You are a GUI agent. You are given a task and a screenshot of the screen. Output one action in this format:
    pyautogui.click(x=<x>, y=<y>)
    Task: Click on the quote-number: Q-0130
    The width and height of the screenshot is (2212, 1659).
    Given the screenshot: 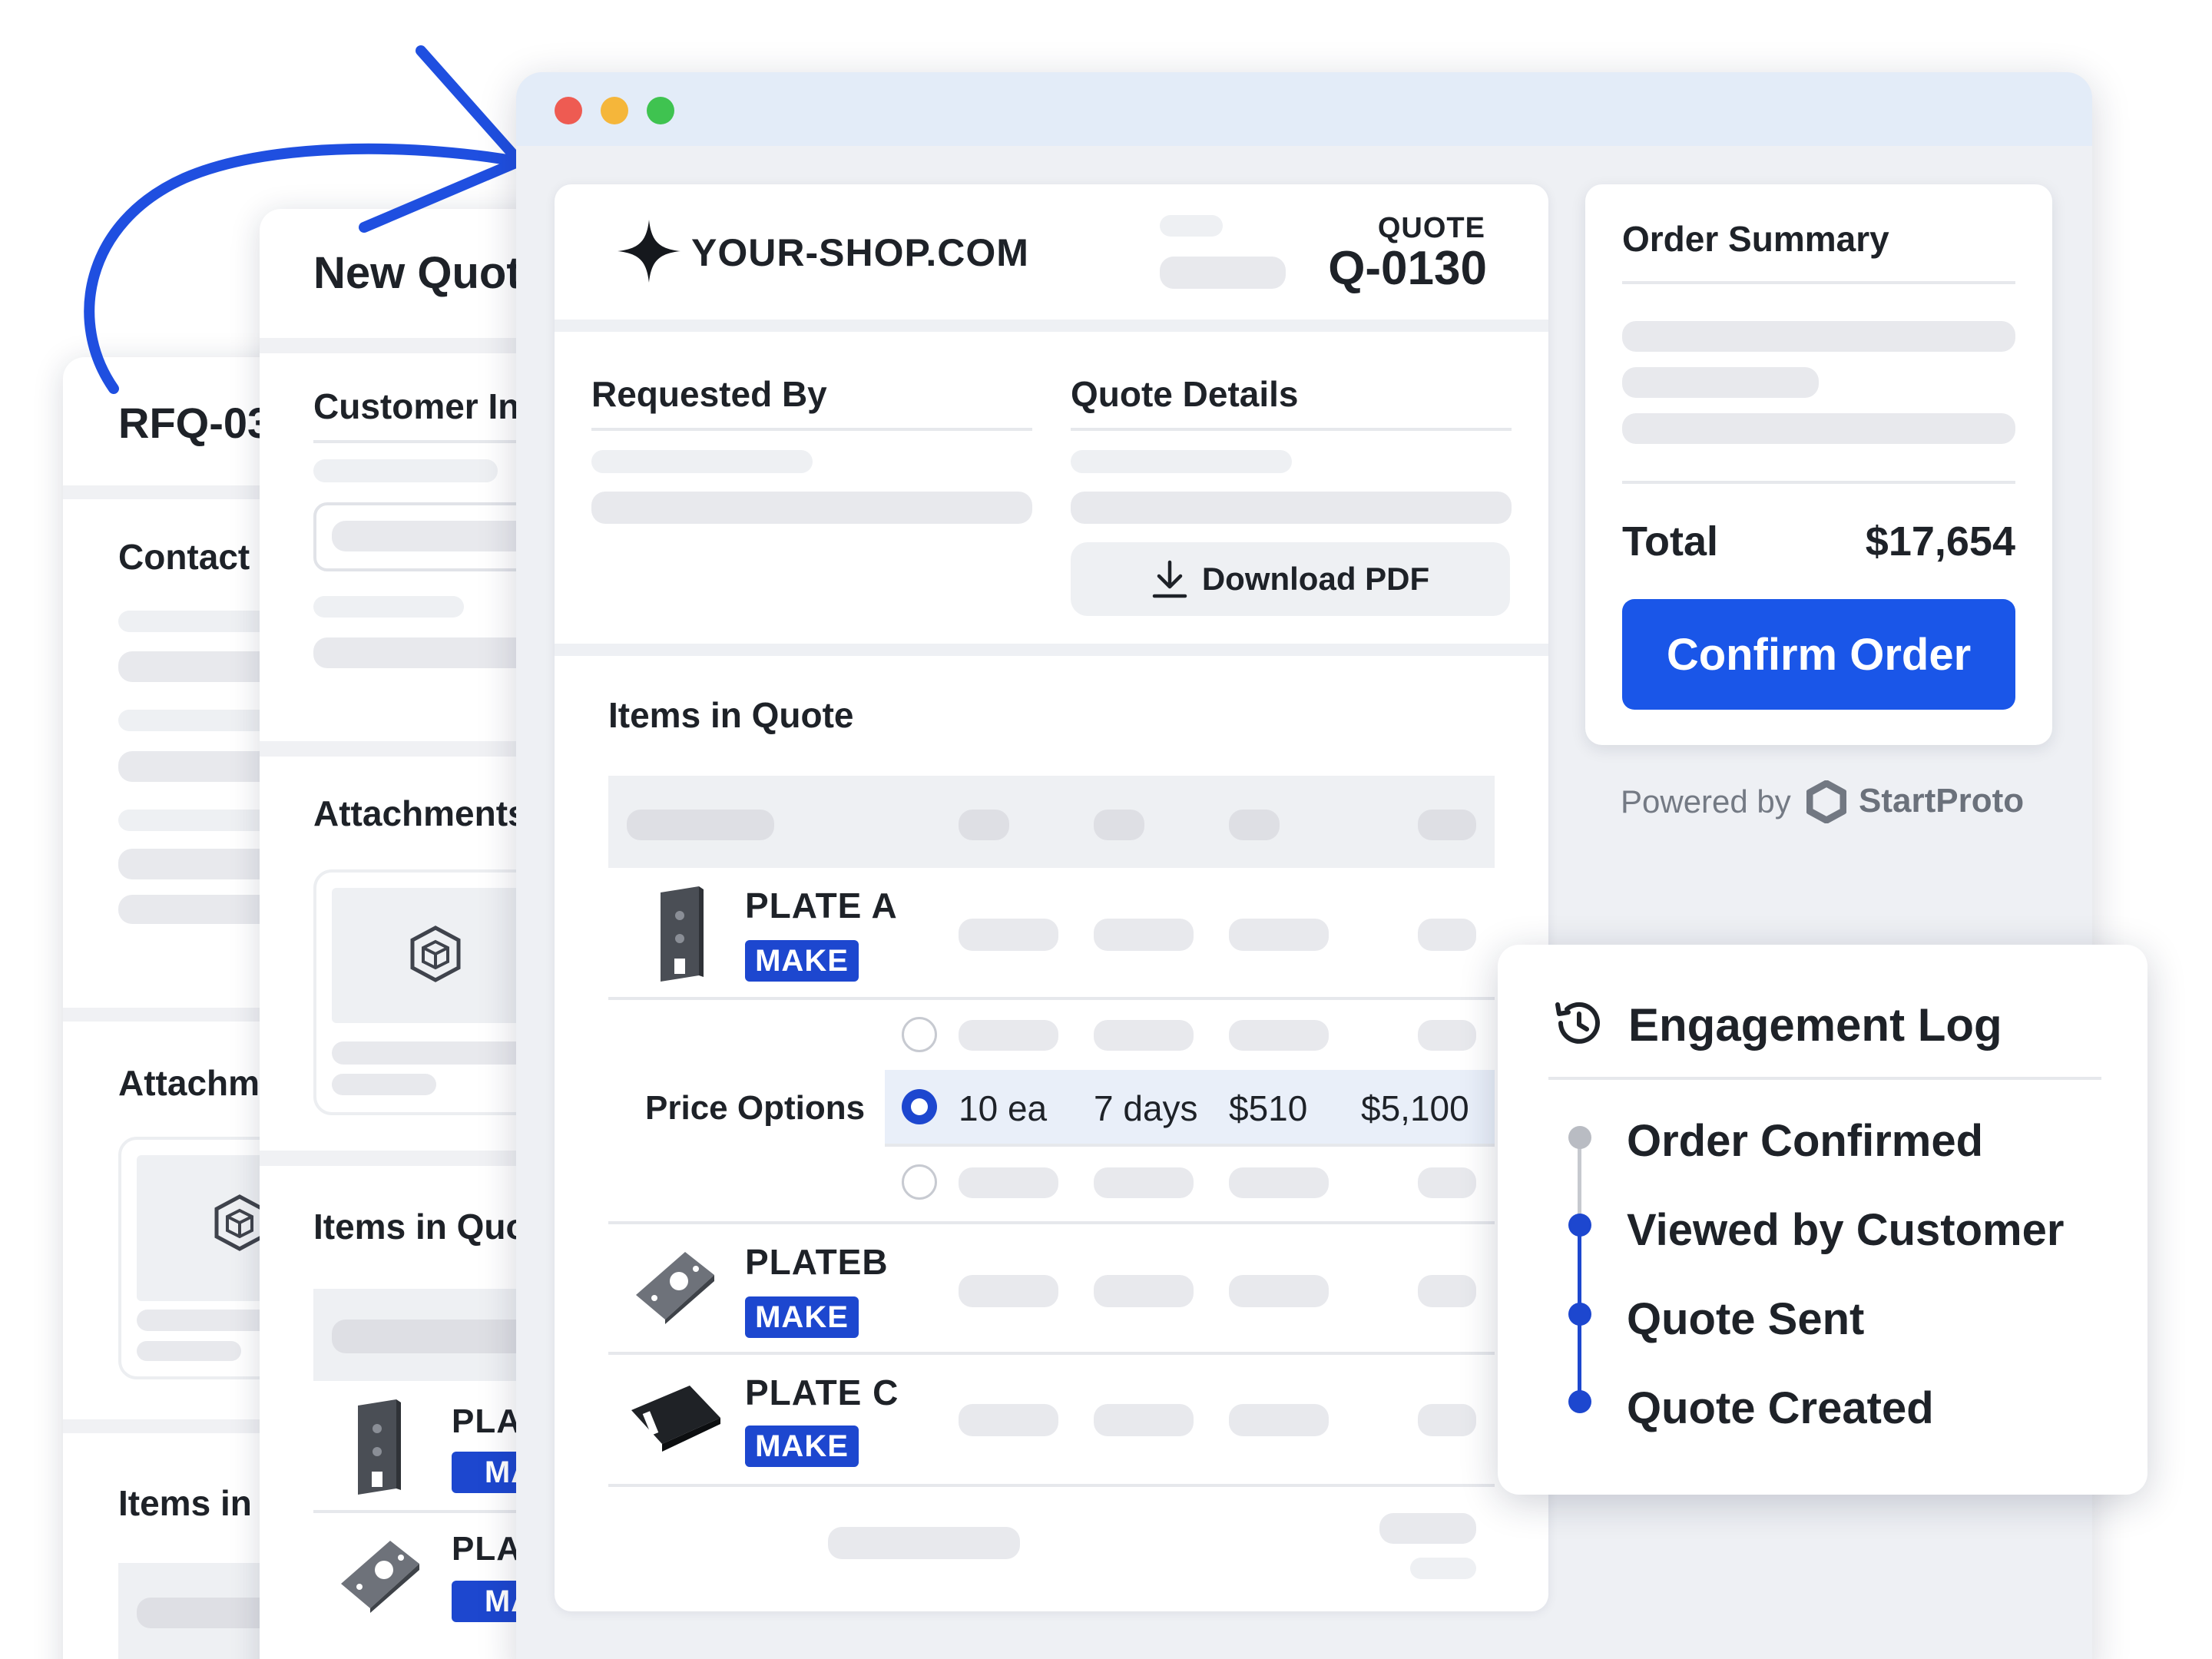 What is the action you would take?
    pyautogui.click(x=1408, y=269)
    